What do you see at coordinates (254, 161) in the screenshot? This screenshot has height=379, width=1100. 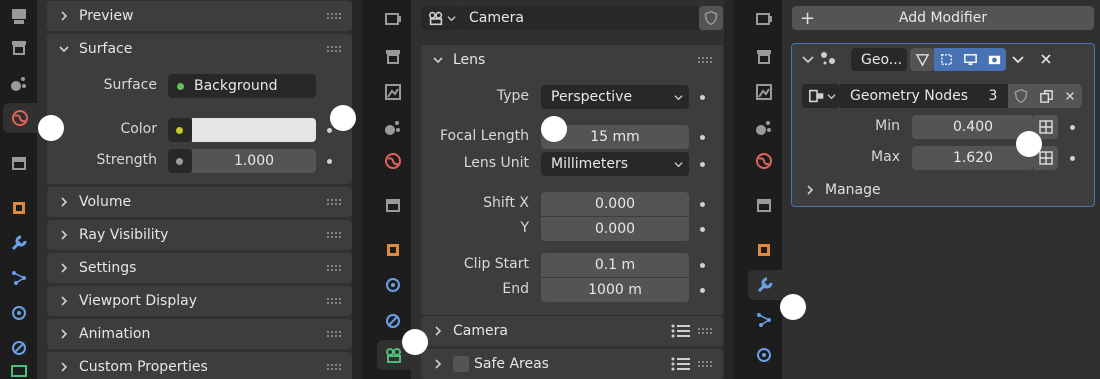 I see `strength-field: 1.000` at bounding box center [254, 161].